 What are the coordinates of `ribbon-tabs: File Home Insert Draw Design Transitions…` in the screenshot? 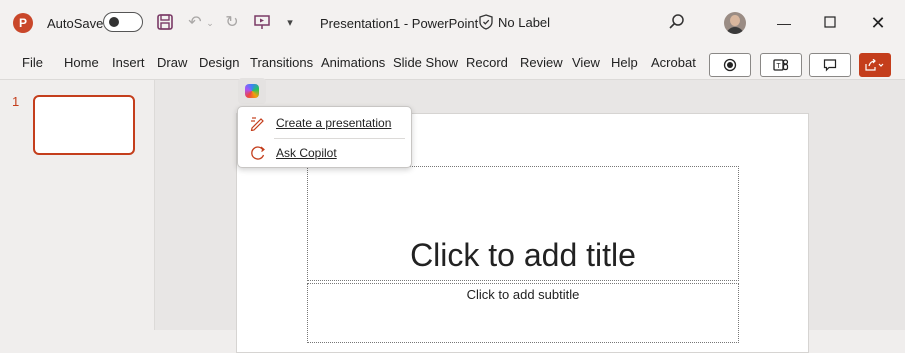 It's located at (452, 63).